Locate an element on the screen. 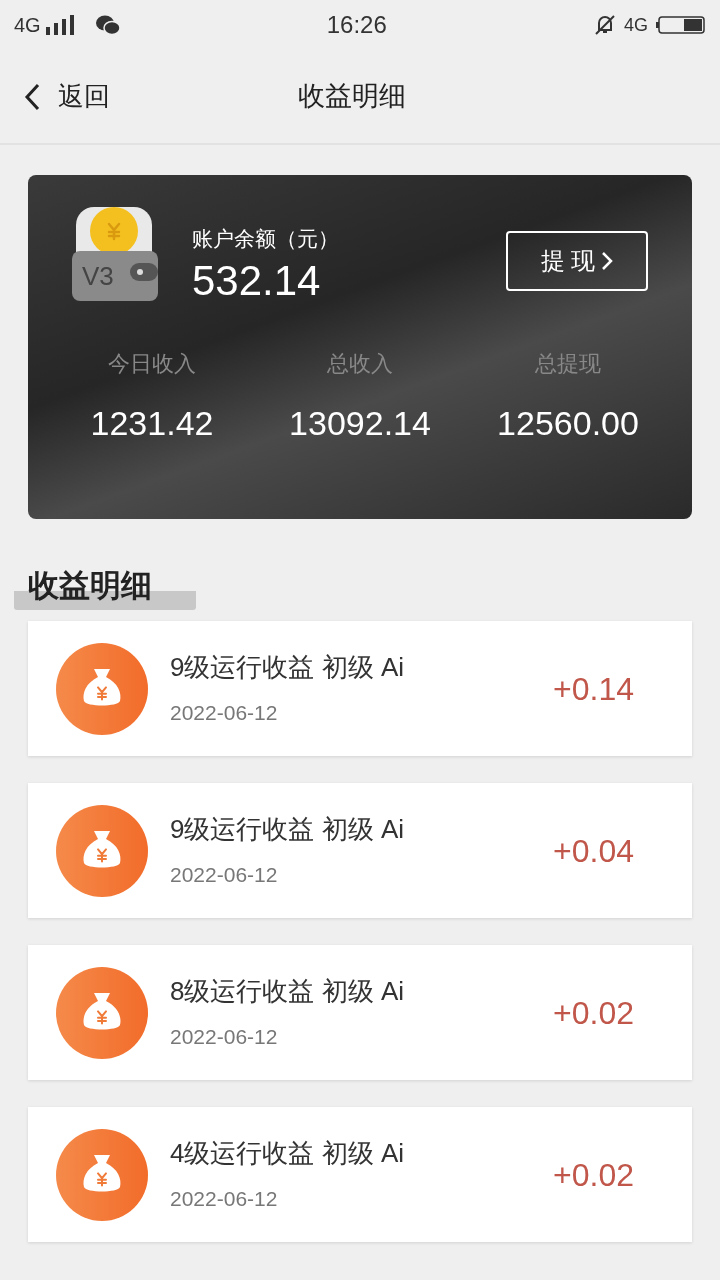 The width and height of the screenshot is (720, 1280). record-card: 9级运行收益 初级 Ai 2022-06-12 +0.14 is located at coordinates (360, 688).